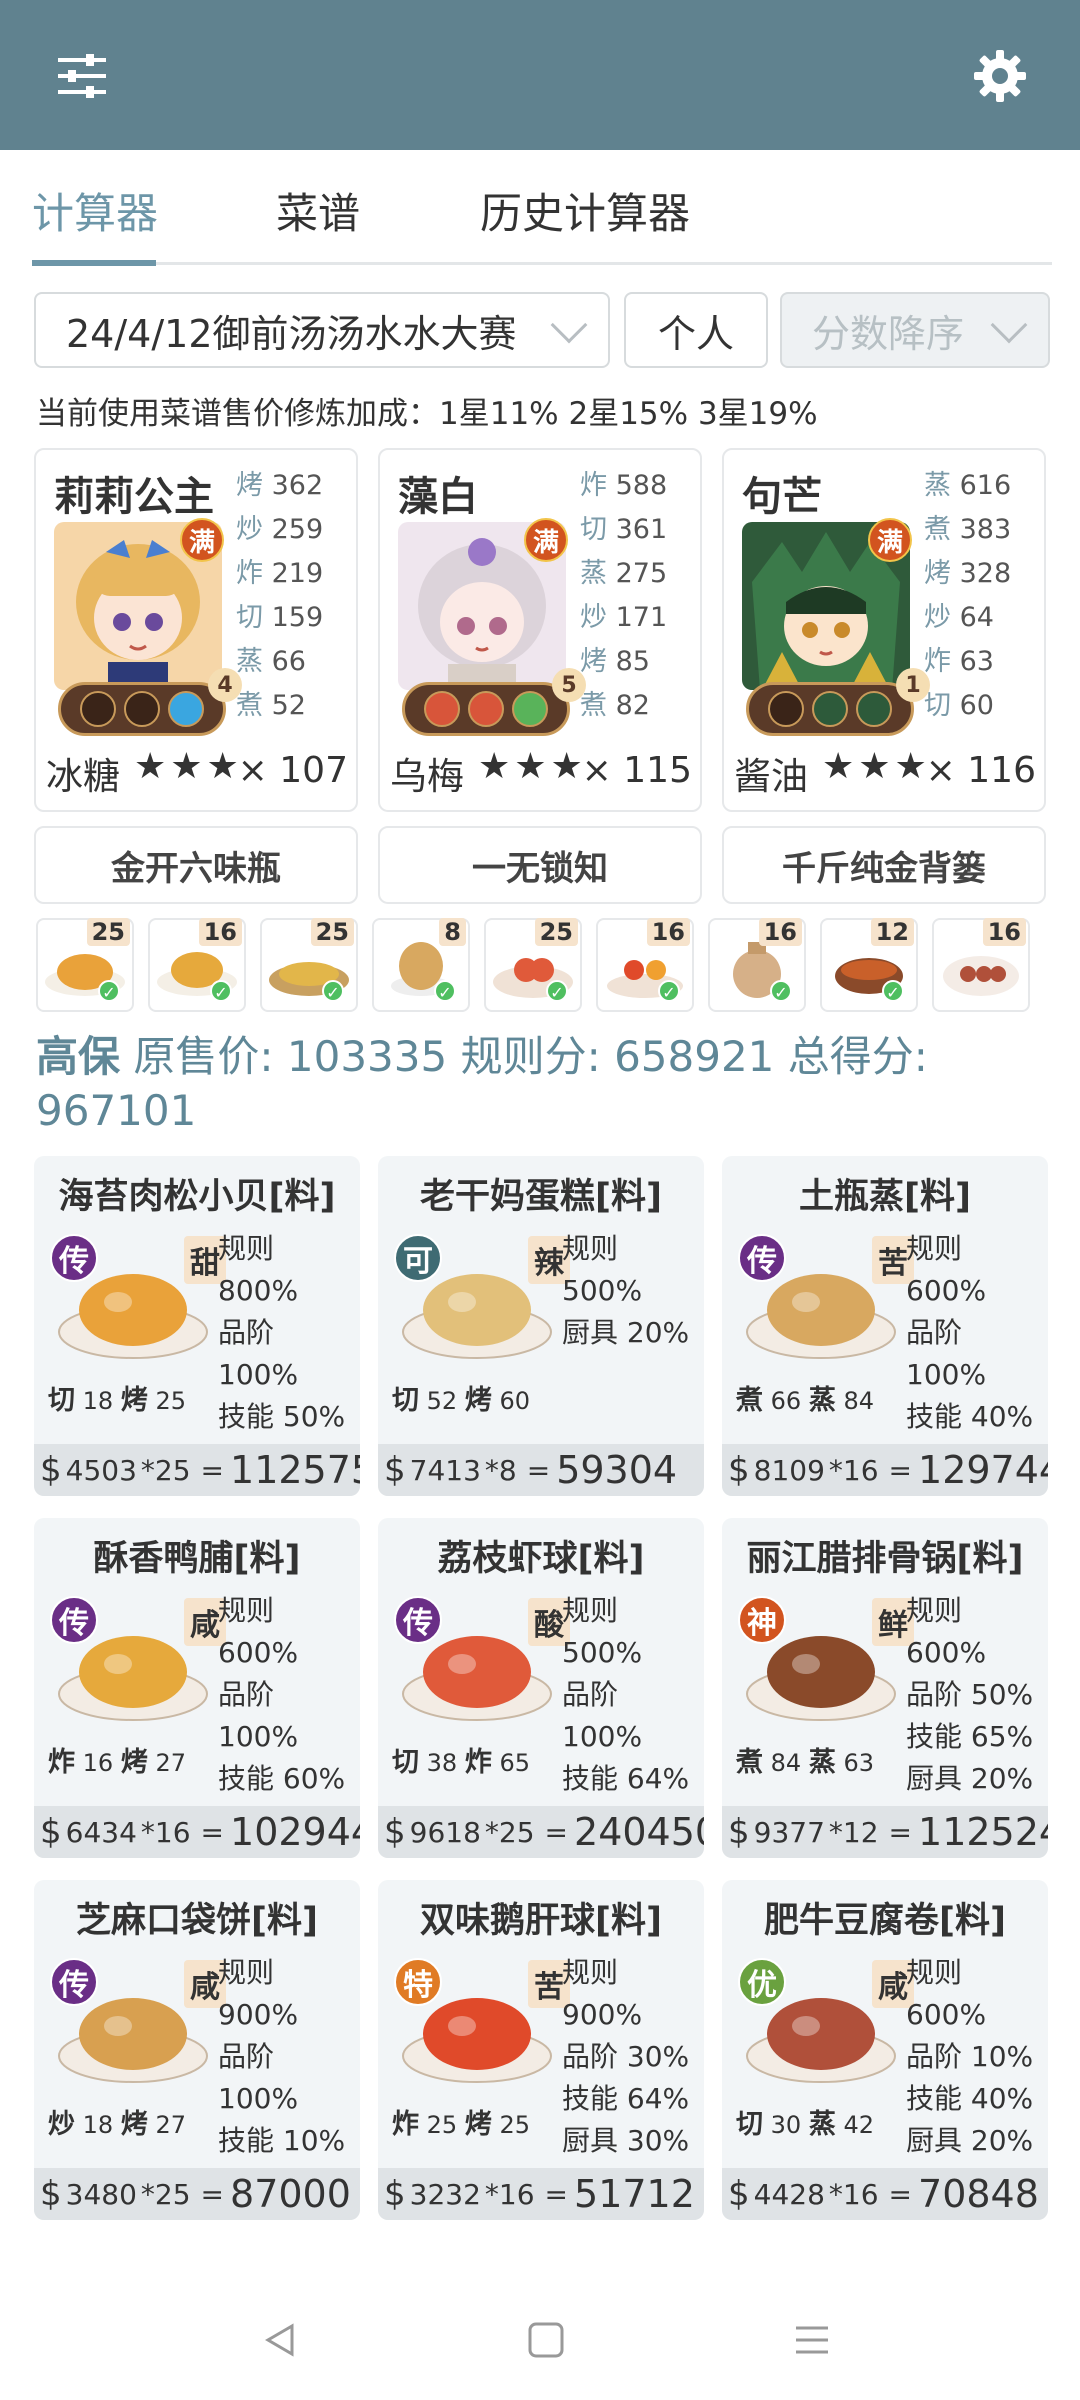 Image resolution: width=1080 pixels, height=2400 pixels. I want to click on equipment-button: 金开六味瓶, so click(196, 865).